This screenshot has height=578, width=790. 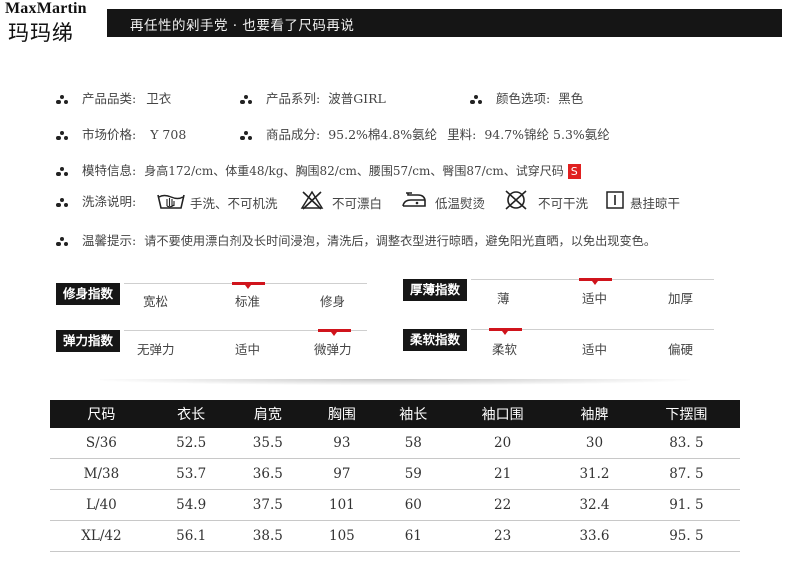 What do you see at coordinates (248, 349) in the screenshot?
I see `elasticity-option-medium: 适中` at bounding box center [248, 349].